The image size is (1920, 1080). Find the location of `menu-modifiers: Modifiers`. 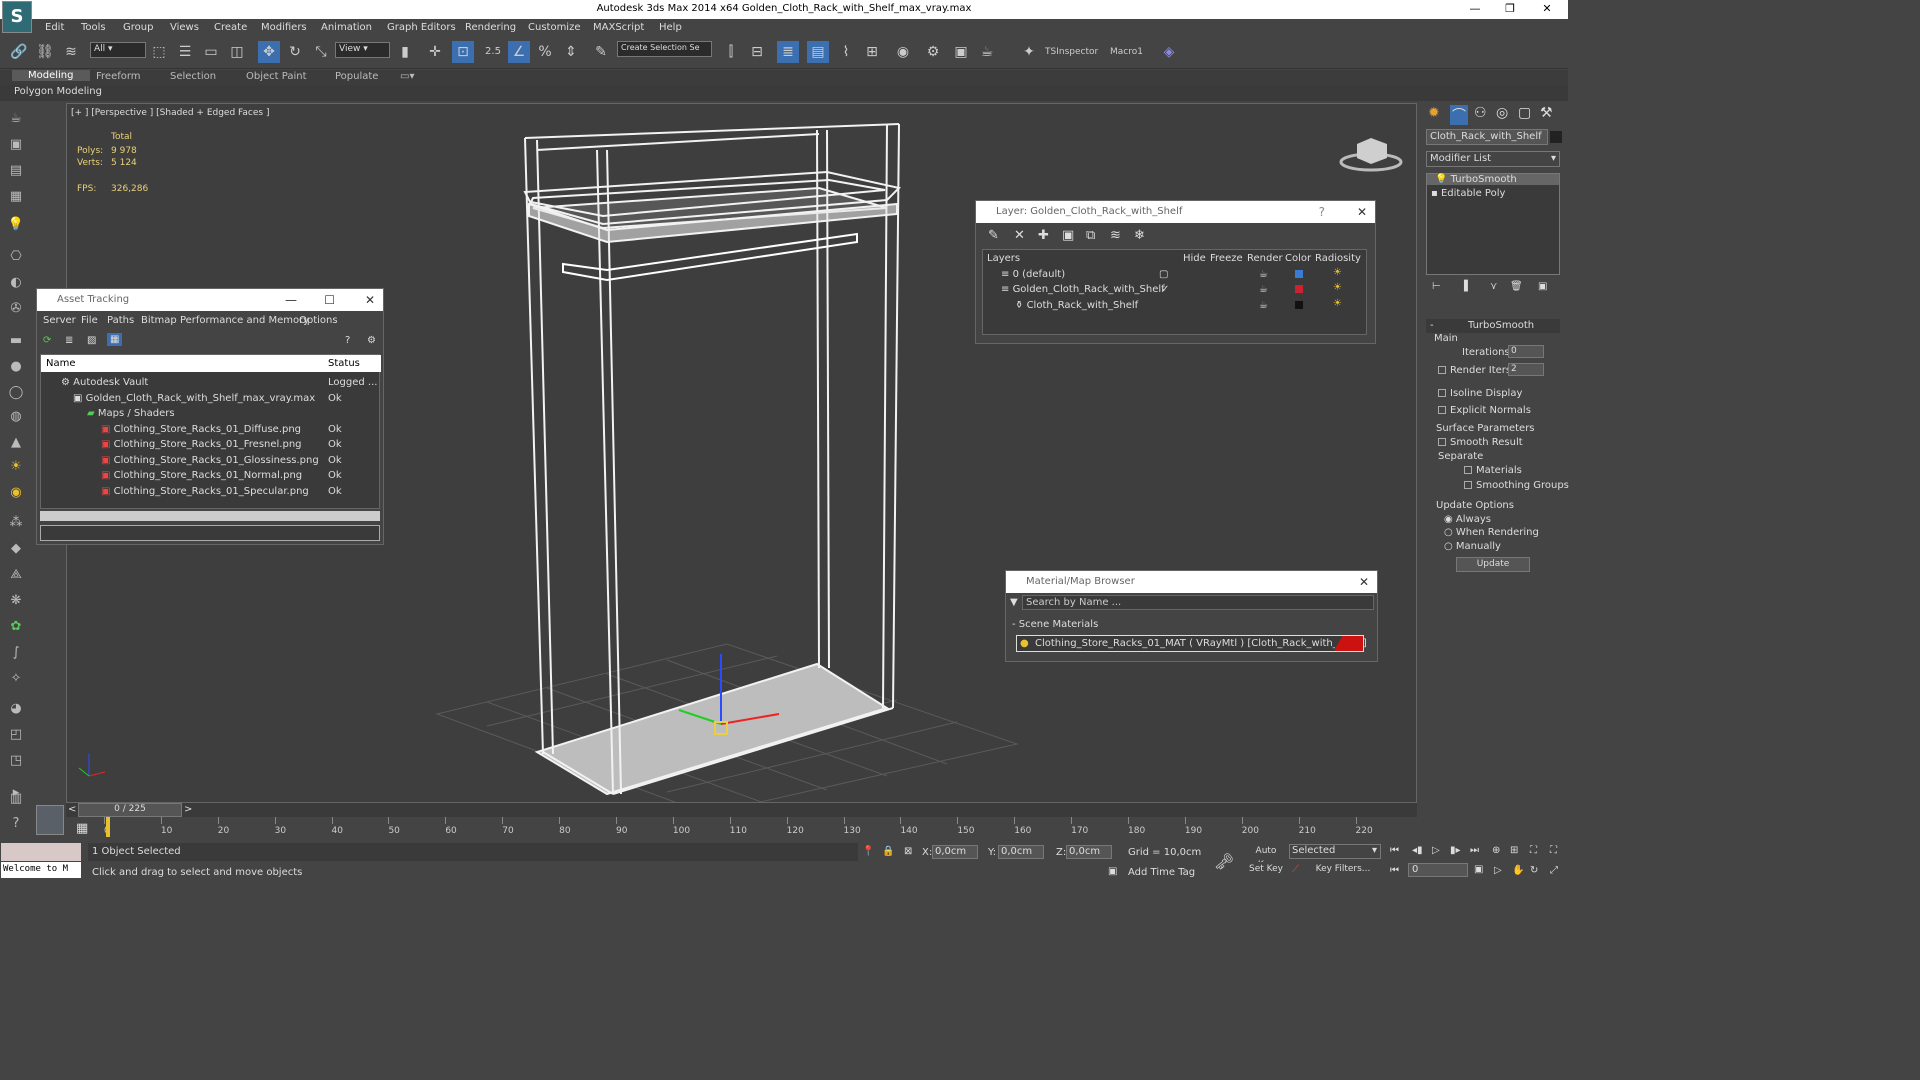

menu-modifiers: Modifiers is located at coordinates (284, 27).